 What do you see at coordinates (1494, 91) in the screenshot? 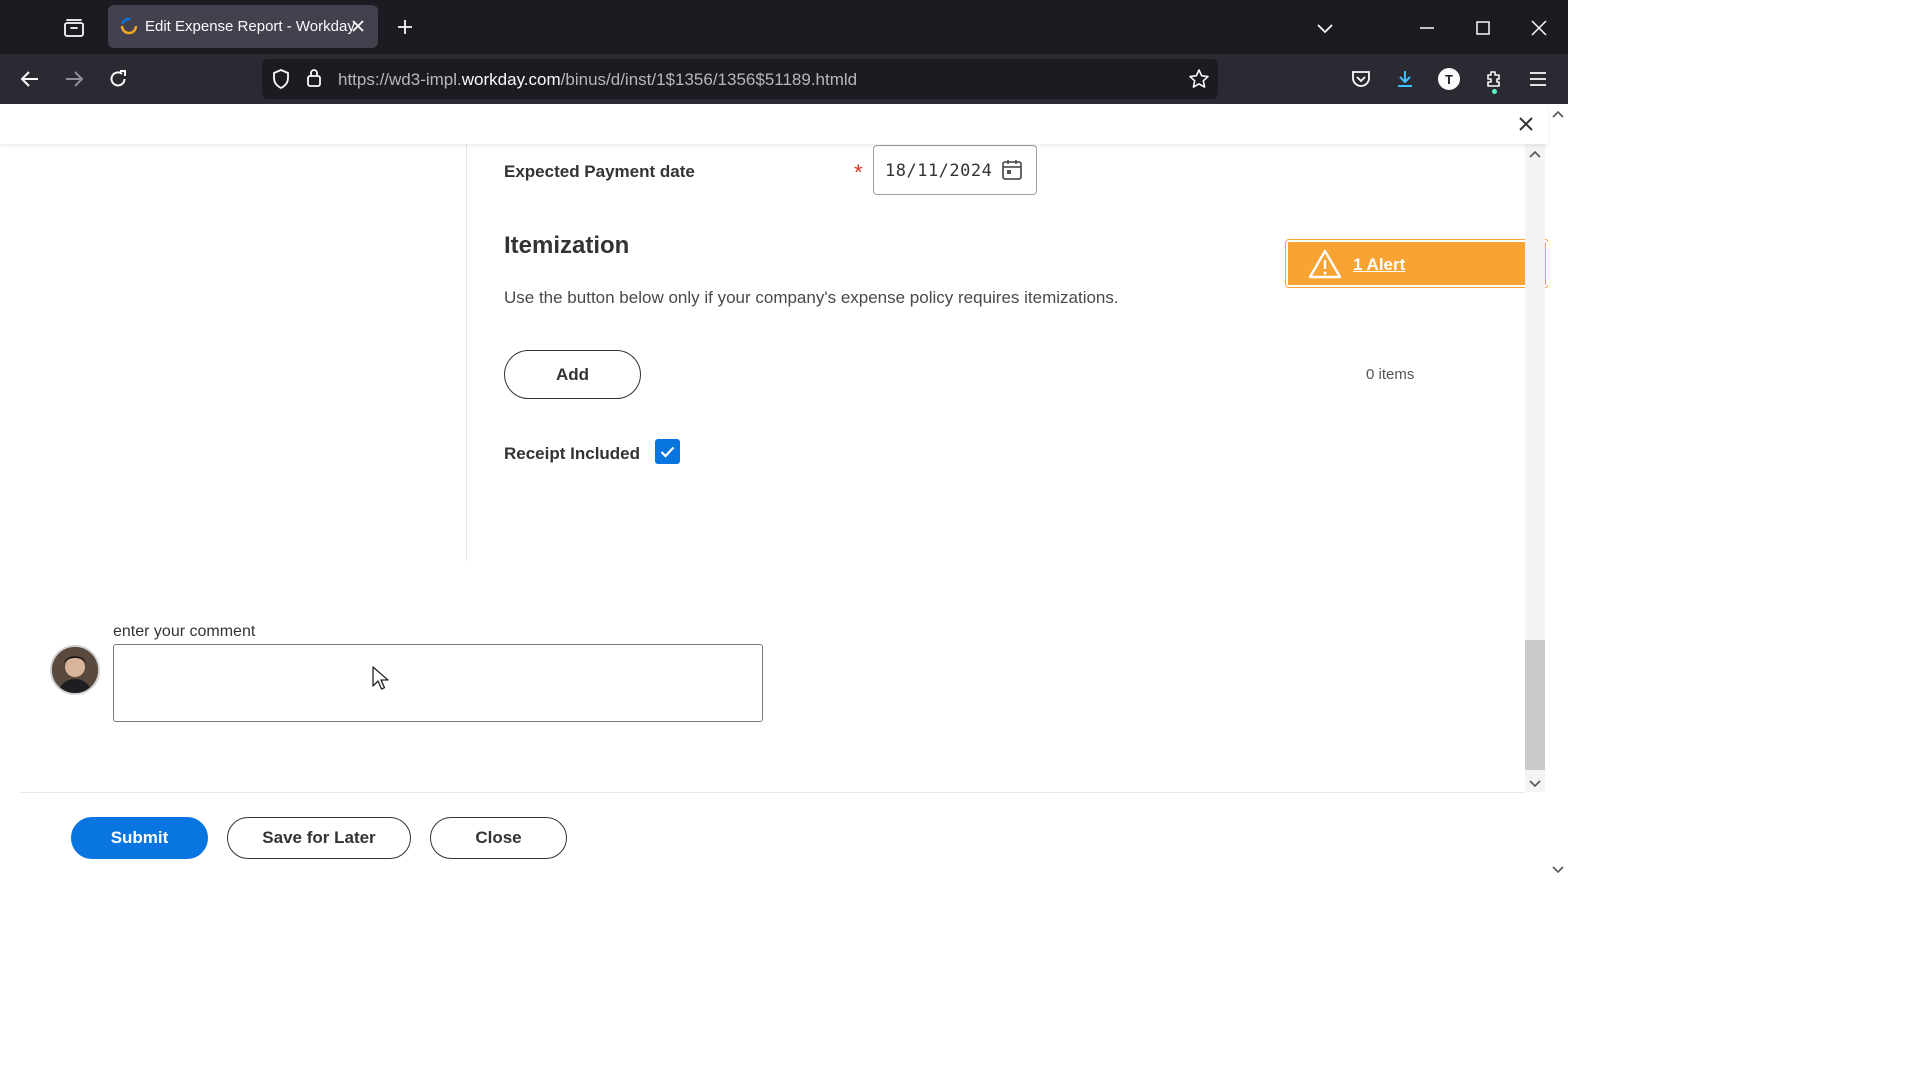
I see `extension-badge-icon` at bounding box center [1494, 91].